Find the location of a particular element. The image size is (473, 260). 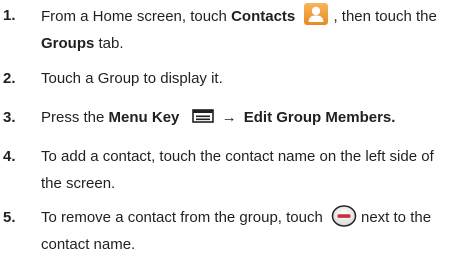

step-1-text-start: From a Home screen, touch is located at coordinates (136, 16).